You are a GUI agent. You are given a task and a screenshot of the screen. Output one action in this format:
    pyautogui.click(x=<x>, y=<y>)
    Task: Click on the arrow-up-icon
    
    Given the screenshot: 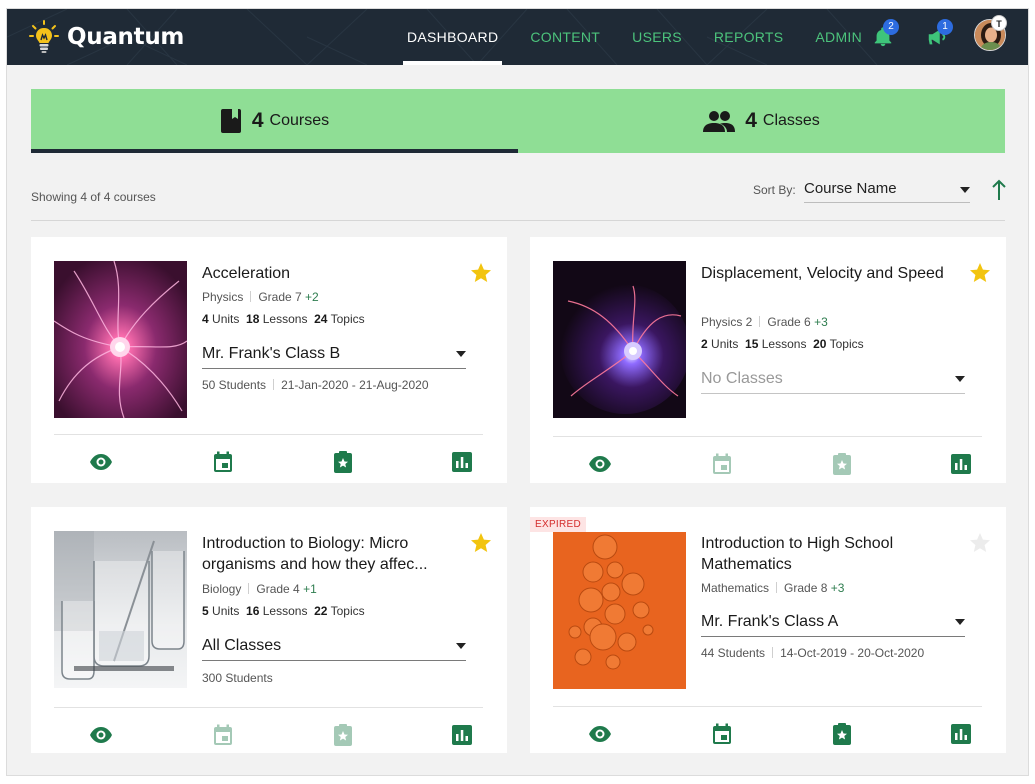 What is the action you would take?
    pyautogui.click(x=999, y=189)
    